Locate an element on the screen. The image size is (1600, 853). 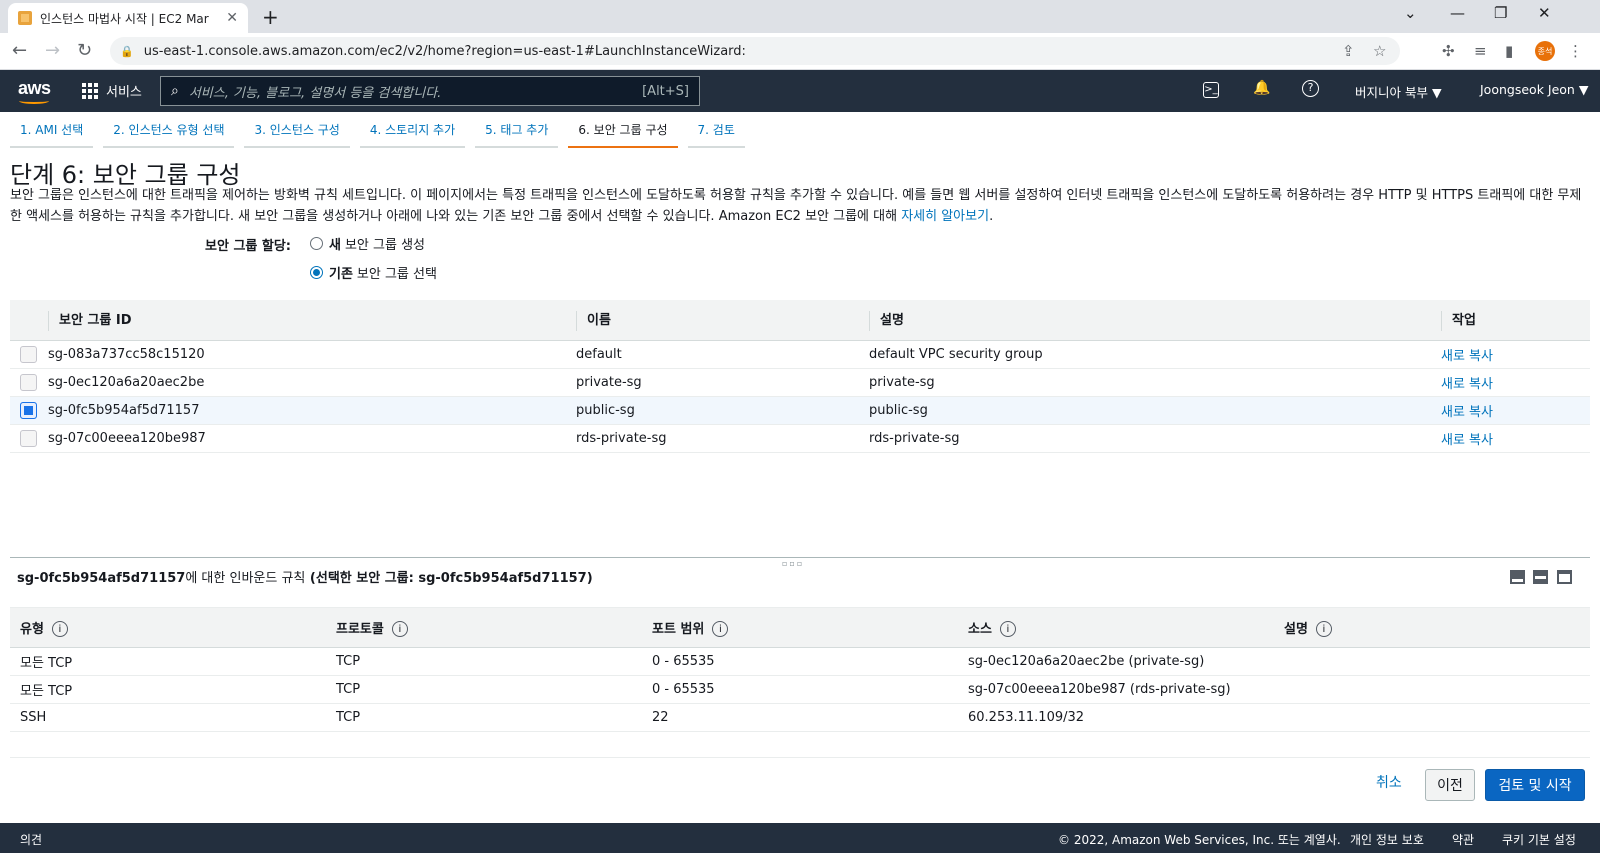
bookmark-star-icon: ☆ is located at coordinates (1379, 51).